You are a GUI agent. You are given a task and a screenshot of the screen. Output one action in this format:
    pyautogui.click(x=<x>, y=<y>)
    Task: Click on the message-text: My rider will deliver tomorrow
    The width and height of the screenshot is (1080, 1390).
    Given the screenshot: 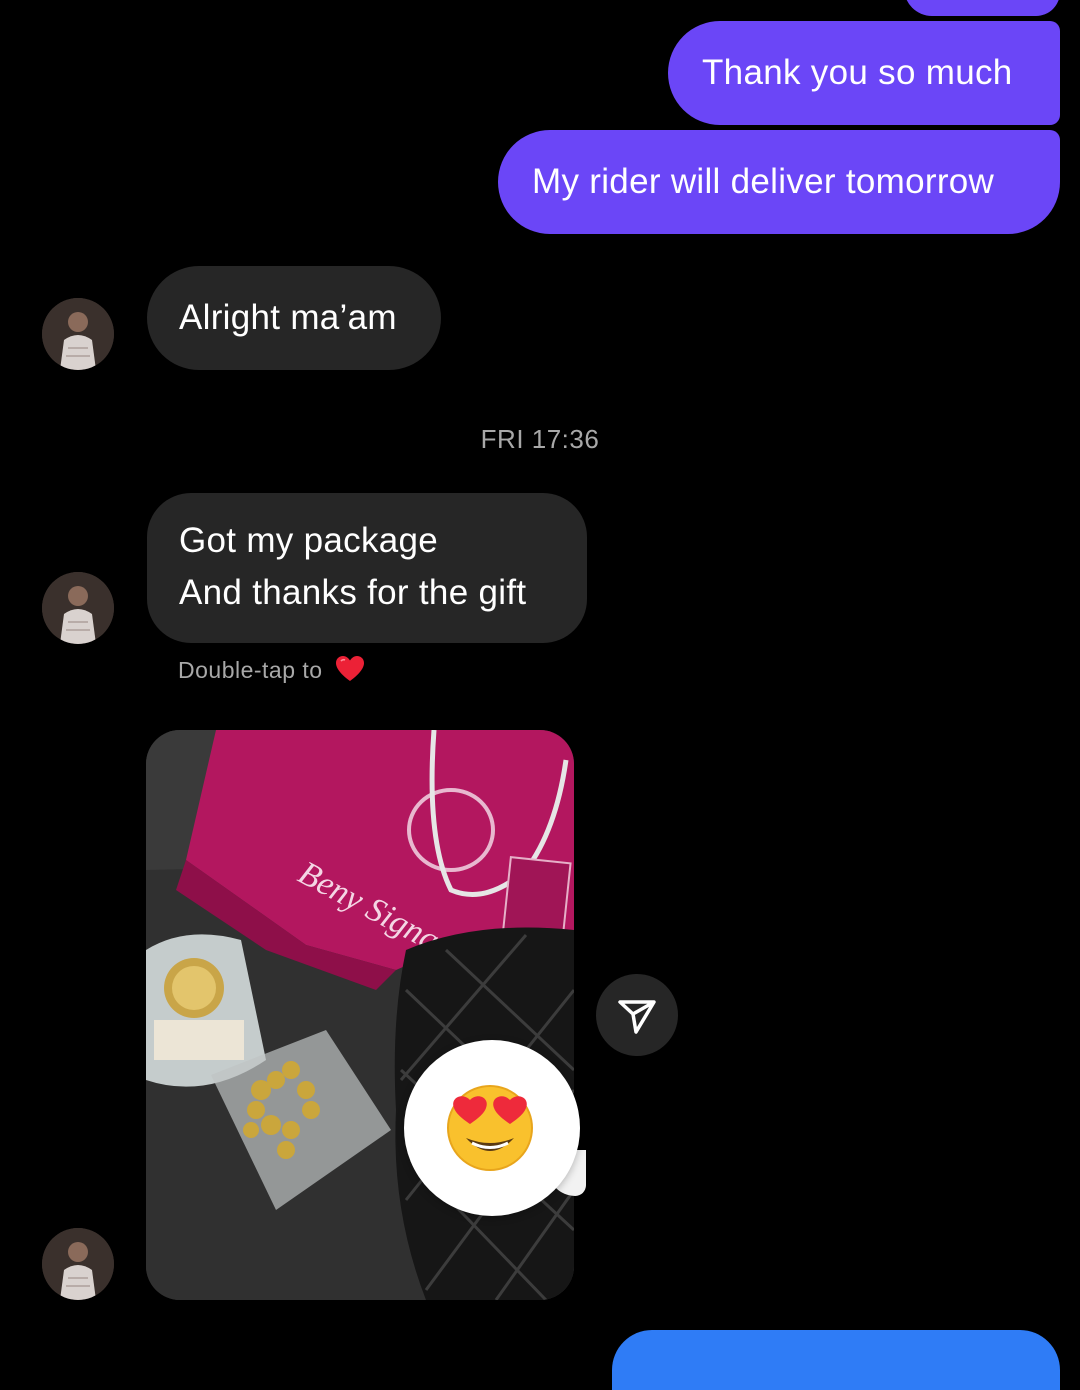 What is the action you would take?
    pyautogui.click(x=763, y=181)
    